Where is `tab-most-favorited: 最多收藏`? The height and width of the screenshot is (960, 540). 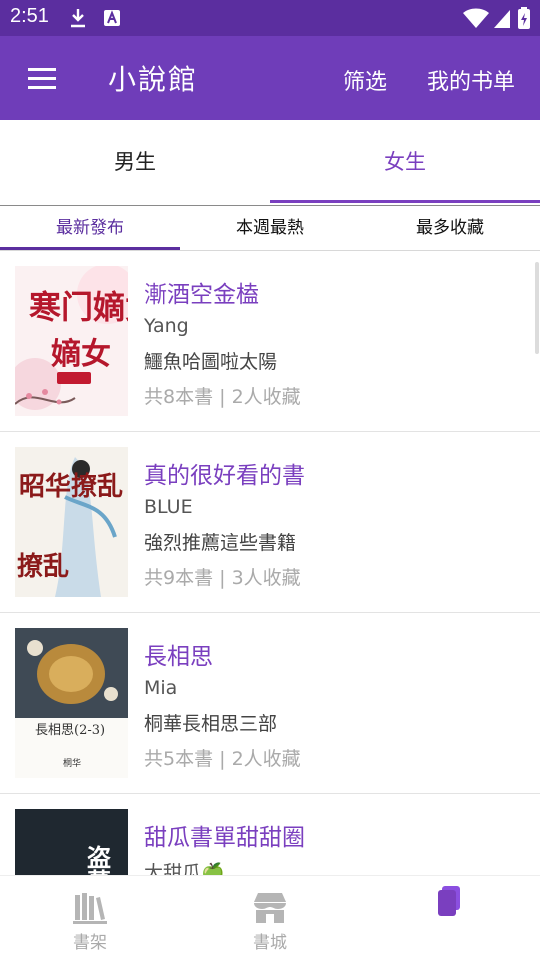
tab-most-favorited: 最多收藏 is located at coordinates (450, 228).